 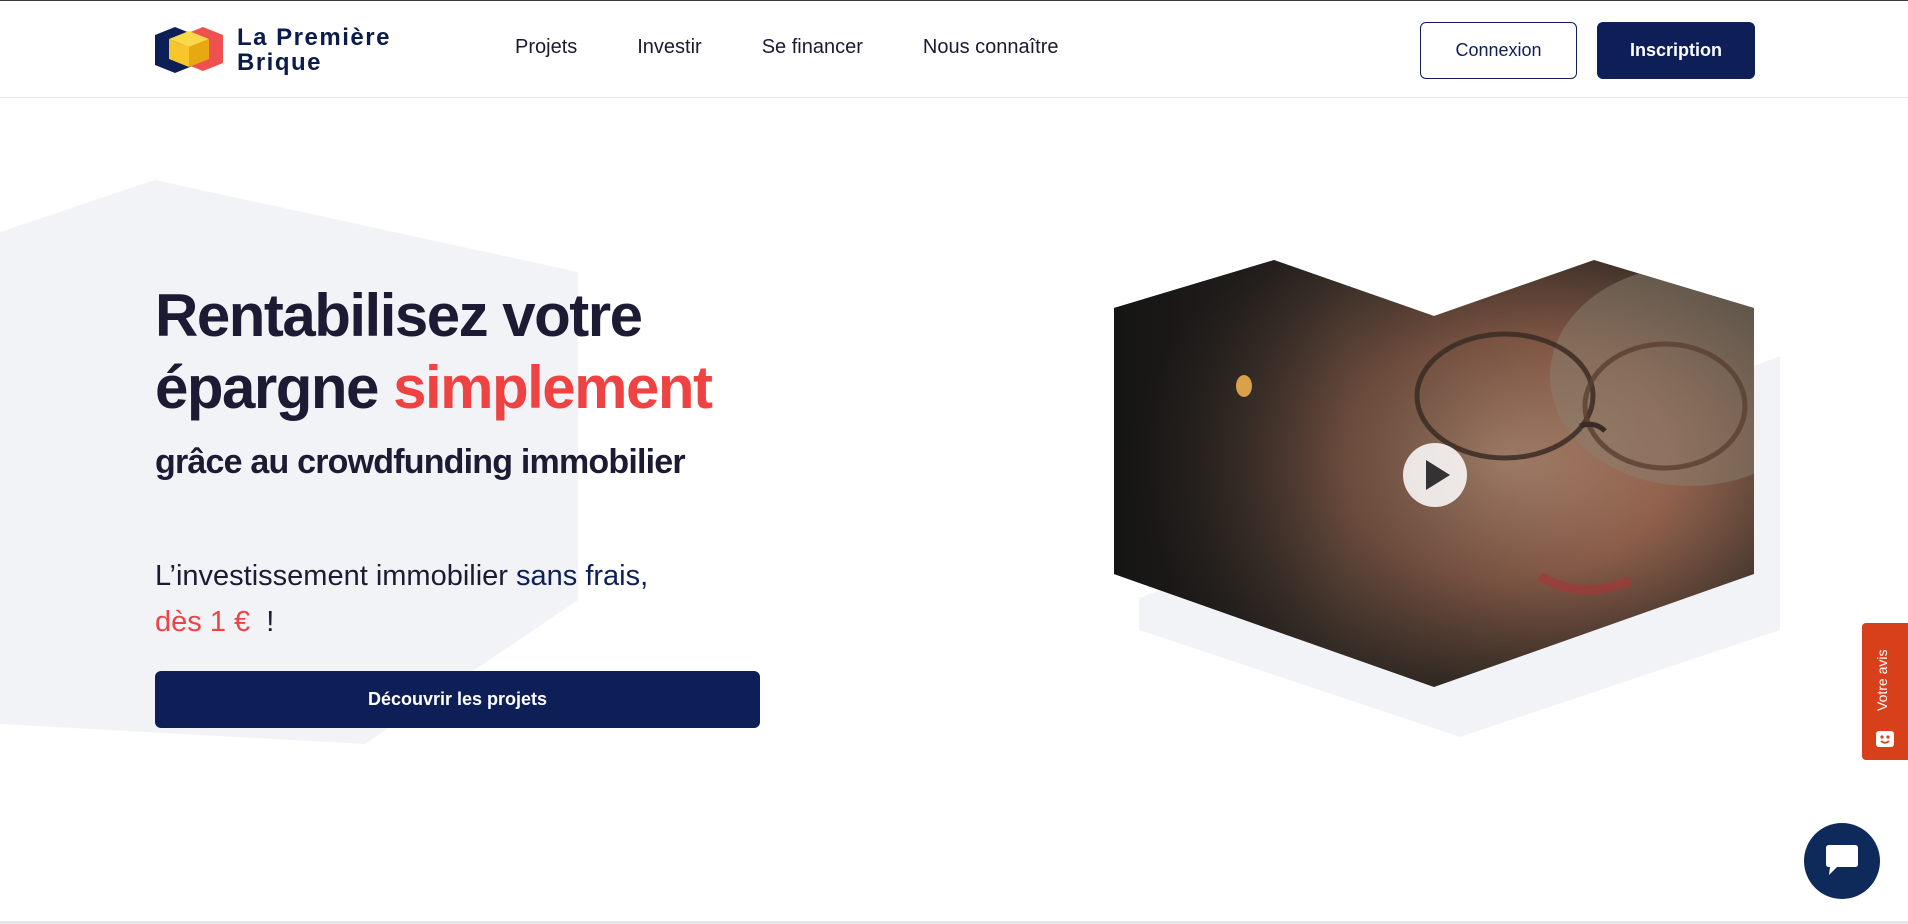 What do you see at coordinates (420, 462) in the screenshot?
I see `hero-subheadline: grâce au crowdfunding immobilier` at bounding box center [420, 462].